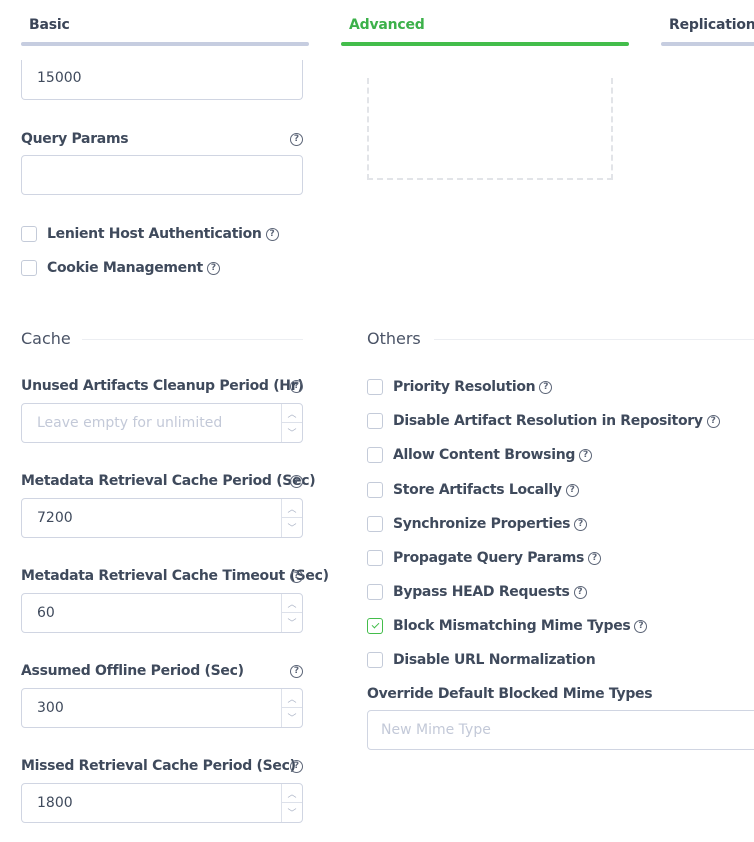 Image resolution: width=754 pixels, height=842 pixels. I want to click on priority-resolution-checkbox-row: Priority Resolution ?, so click(460, 387).